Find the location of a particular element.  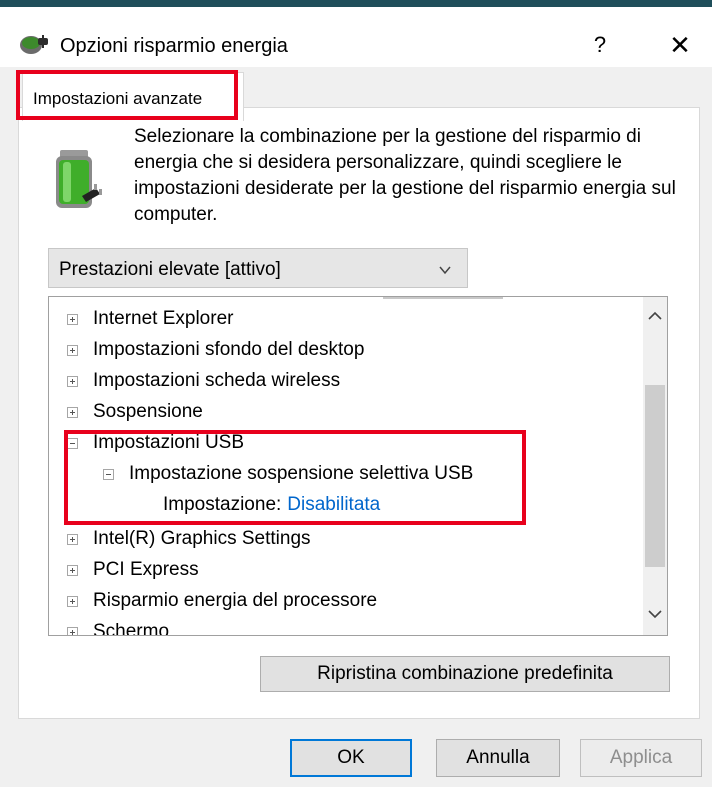

tree-partial-row-hint is located at coordinates (443, 298).